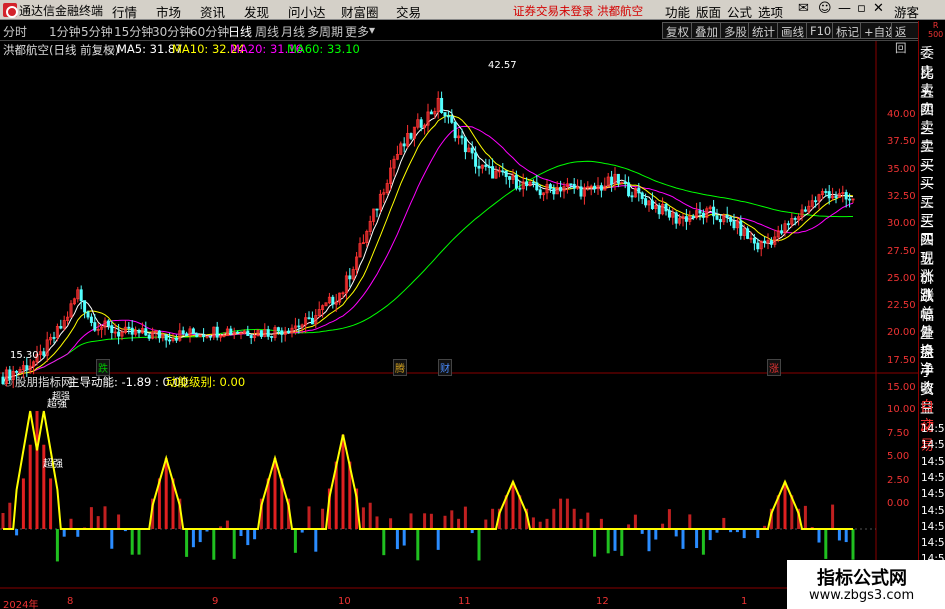  What do you see at coordinates (171, 31) in the screenshot?
I see `tab-30min: 30分钟` at bounding box center [171, 31].